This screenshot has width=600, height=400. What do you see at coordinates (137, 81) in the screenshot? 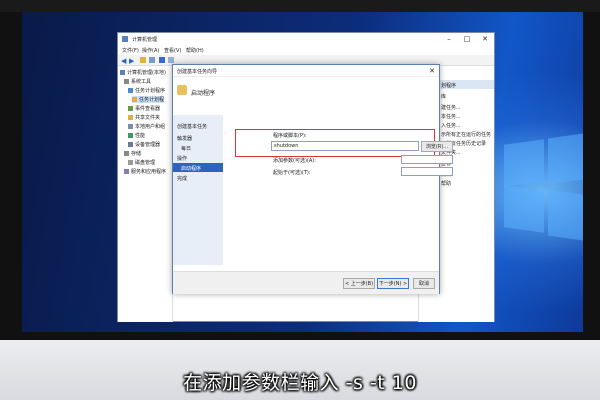
I see `tree-item-system-tools: 系统工具` at bounding box center [137, 81].